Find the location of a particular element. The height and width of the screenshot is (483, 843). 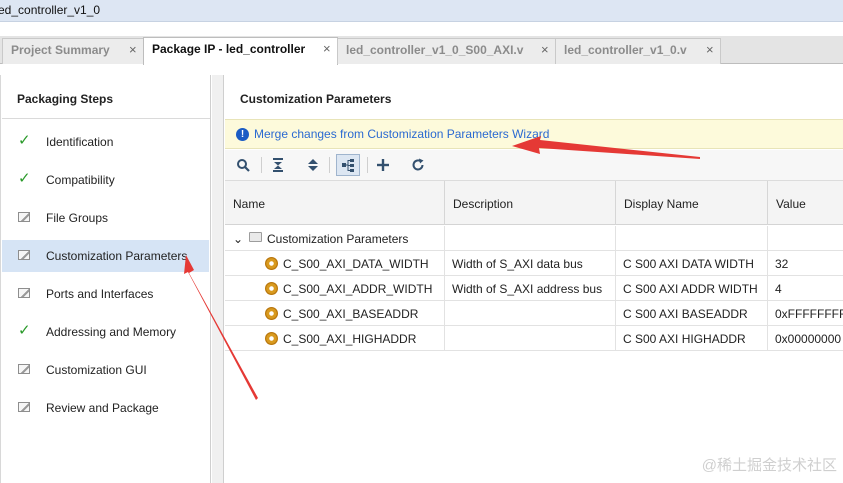

chevron-down-icon: ⌄ is located at coordinates (238, 239).